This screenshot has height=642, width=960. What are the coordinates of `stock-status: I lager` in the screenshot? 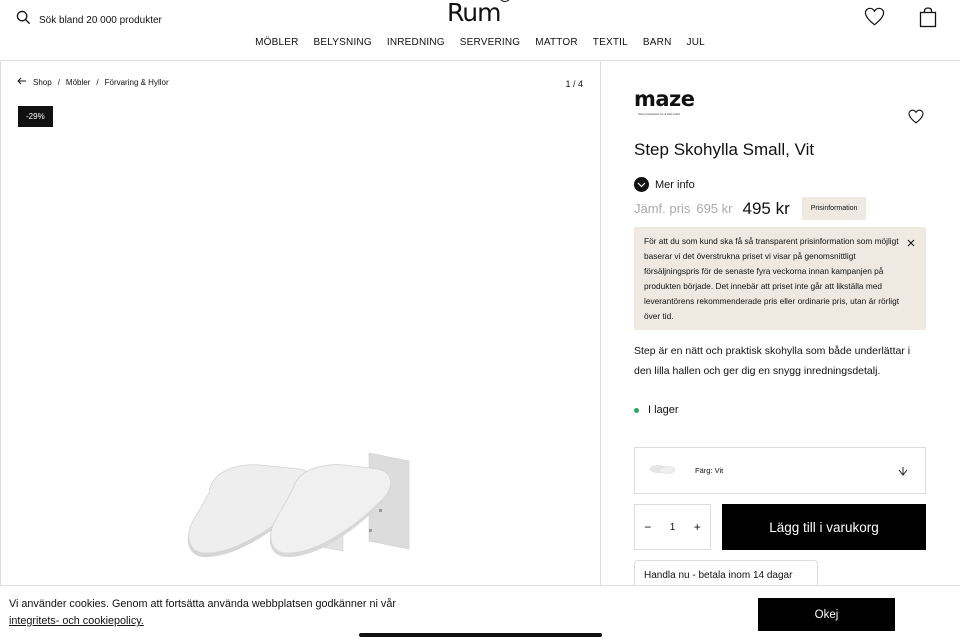 It's located at (656, 410).